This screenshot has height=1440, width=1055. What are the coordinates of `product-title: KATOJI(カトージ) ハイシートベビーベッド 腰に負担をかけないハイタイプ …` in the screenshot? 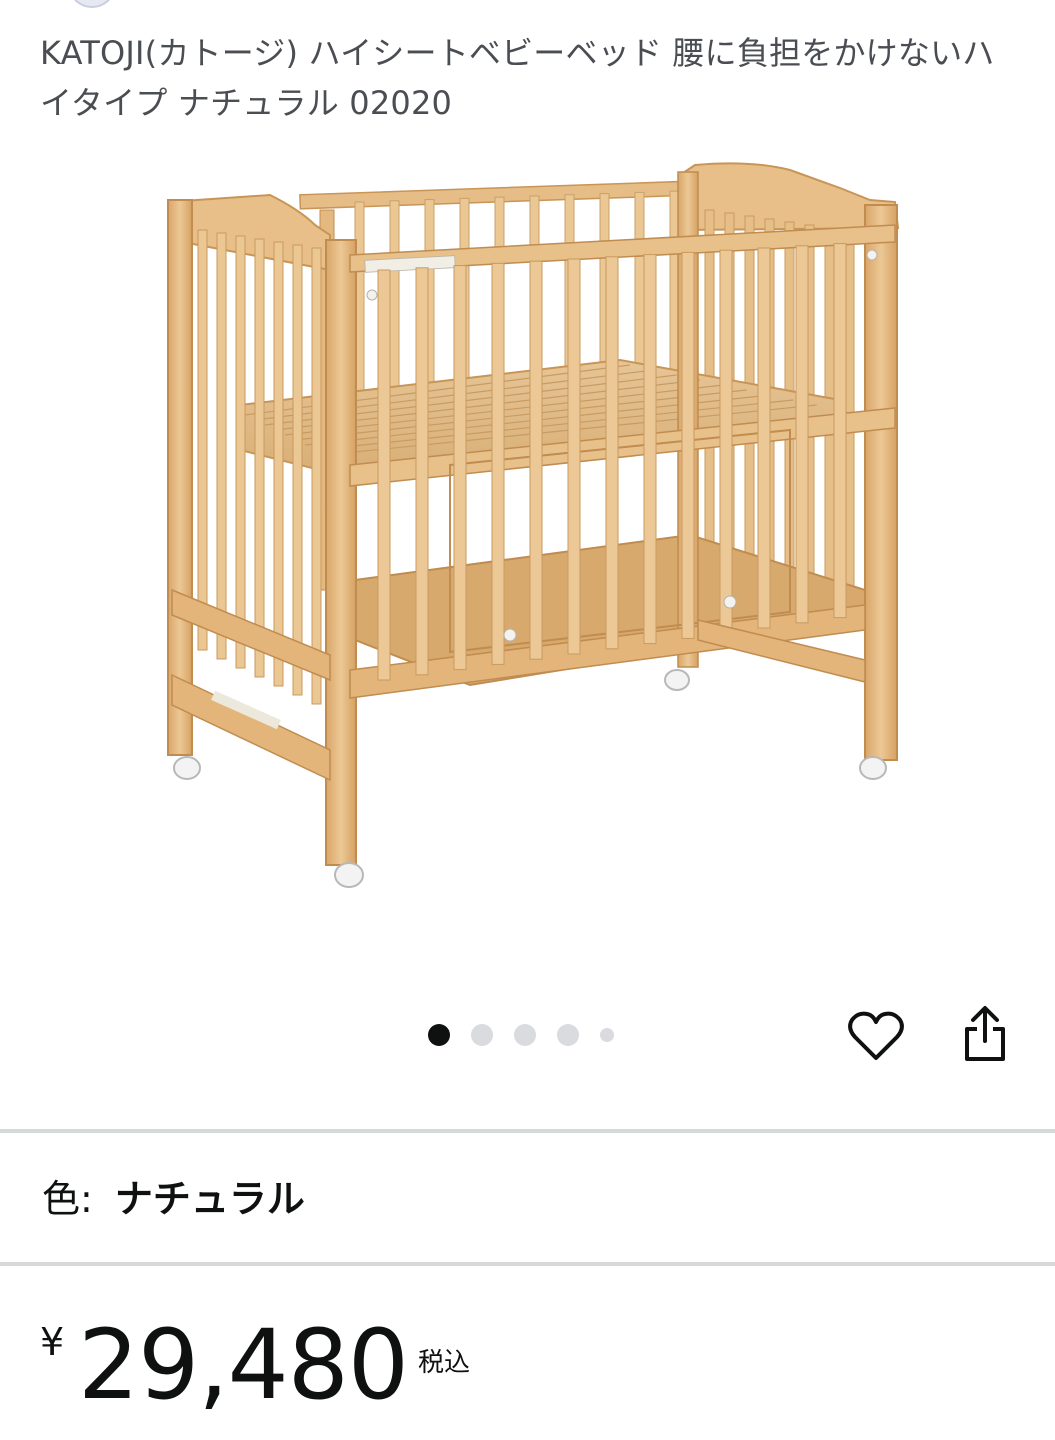 It's located at (517, 78).